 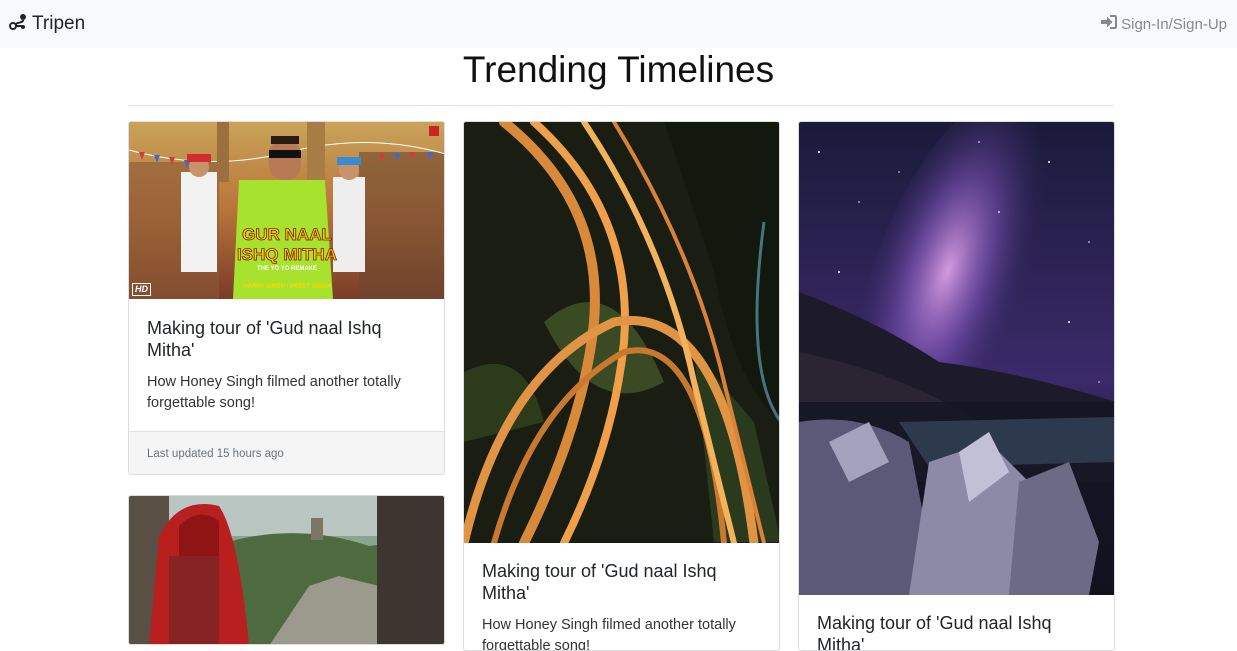 I want to click on brand-link: Tripen, so click(x=47, y=24).